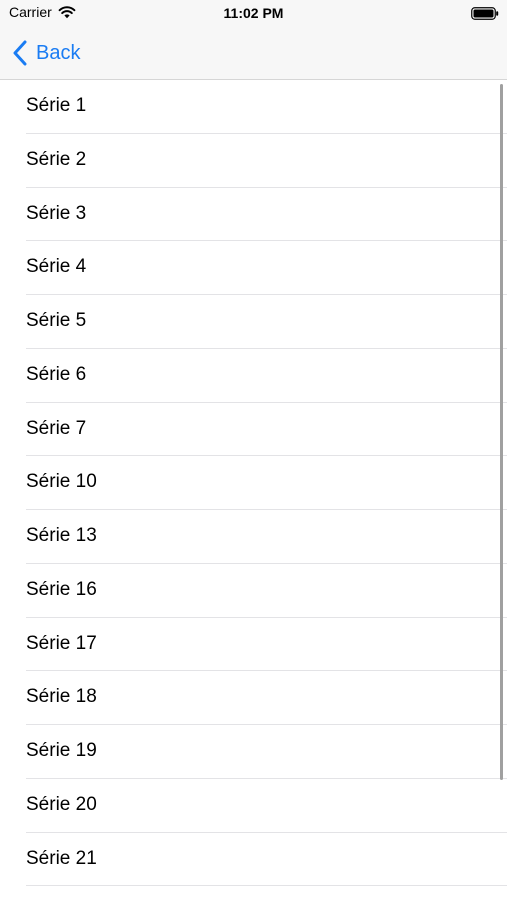 The width and height of the screenshot is (507, 900). I want to click on list-item: Série 7, so click(253, 430).